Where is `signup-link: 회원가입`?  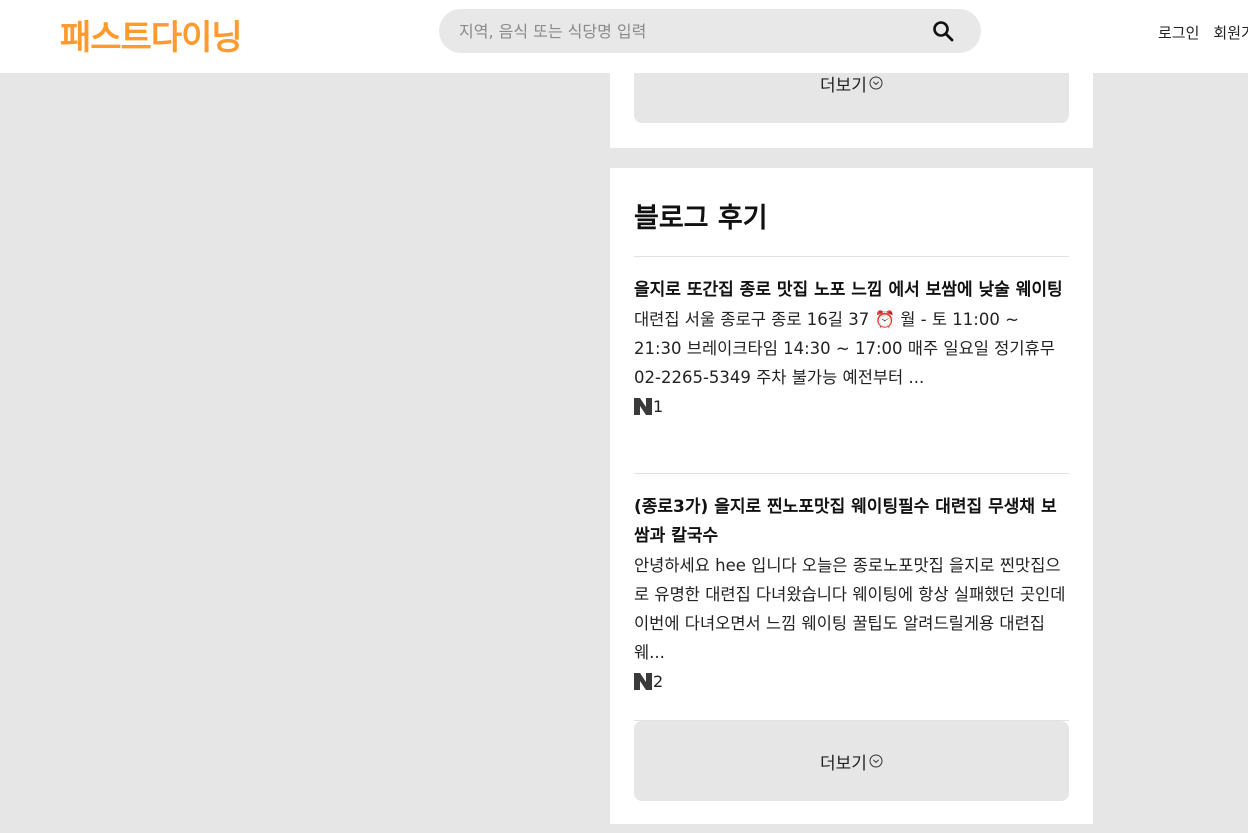 signup-link: 회원가입 is located at coordinates (1230, 33).